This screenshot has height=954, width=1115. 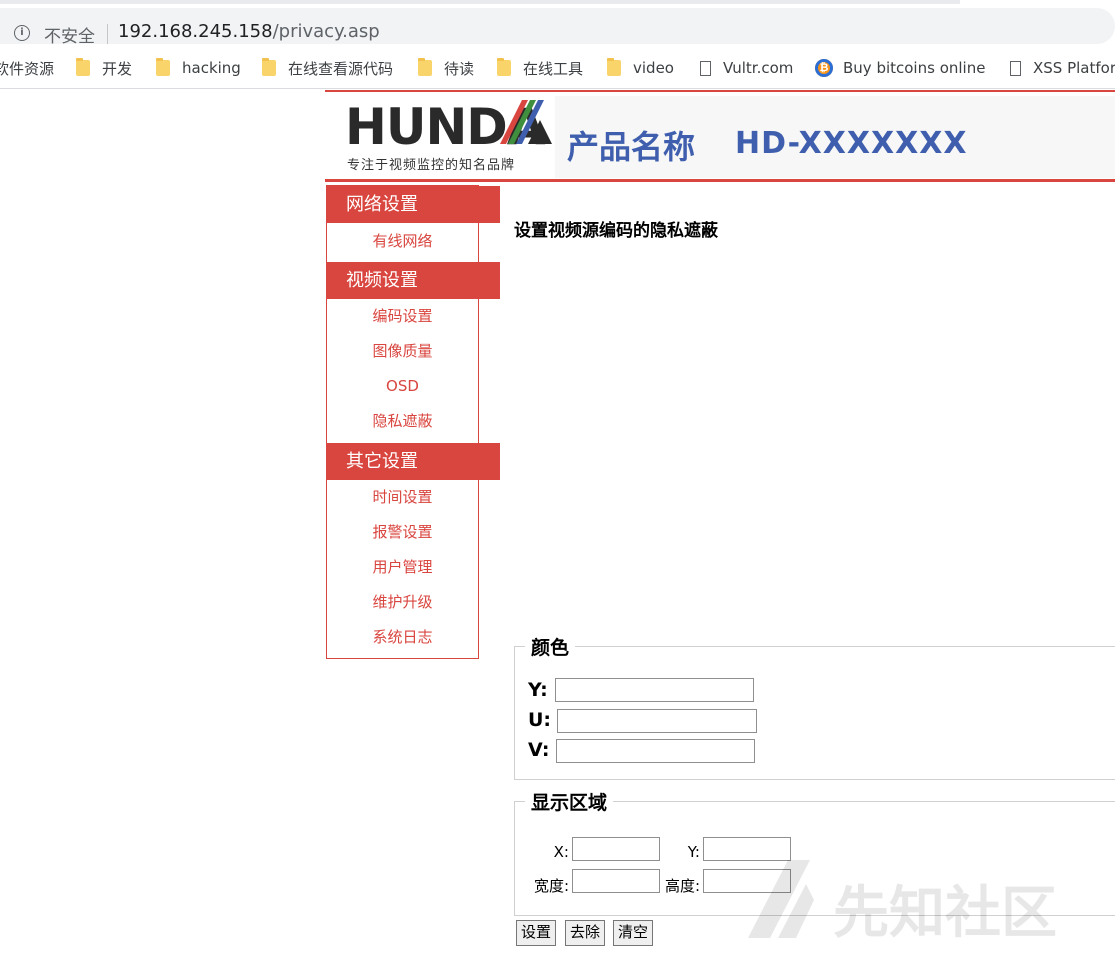 I want to click on sidebar-item-alarm: 报警设置, so click(x=402, y=532).